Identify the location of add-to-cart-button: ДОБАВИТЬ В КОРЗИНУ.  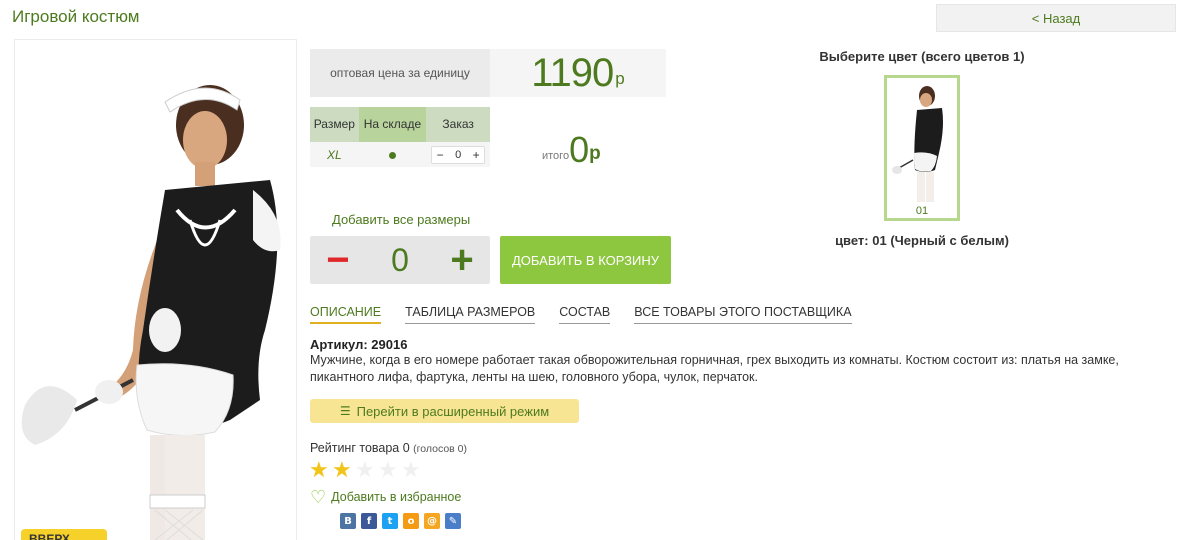
(585, 260).